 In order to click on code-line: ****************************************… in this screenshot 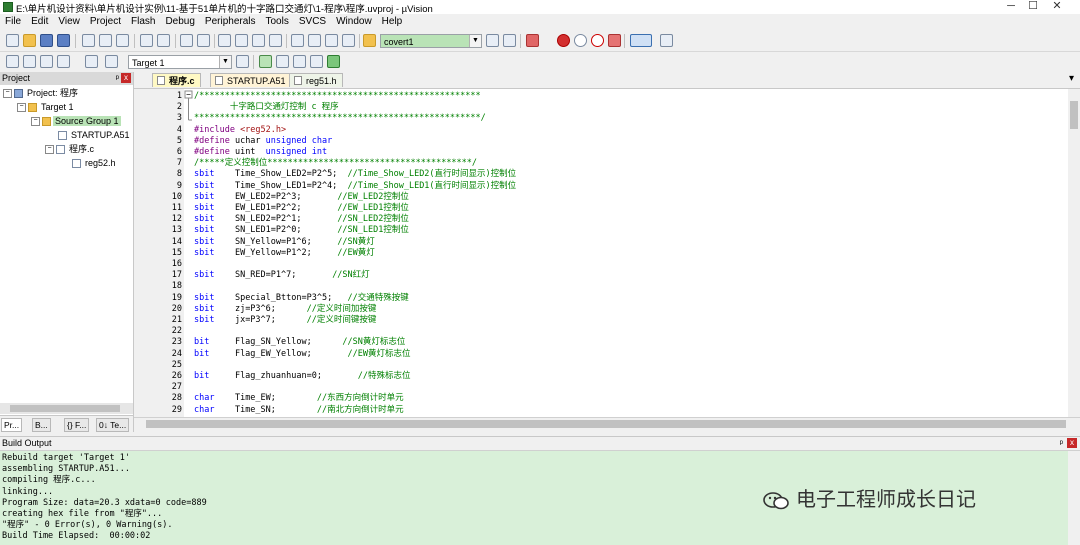, I will do `click(340, 118)`.